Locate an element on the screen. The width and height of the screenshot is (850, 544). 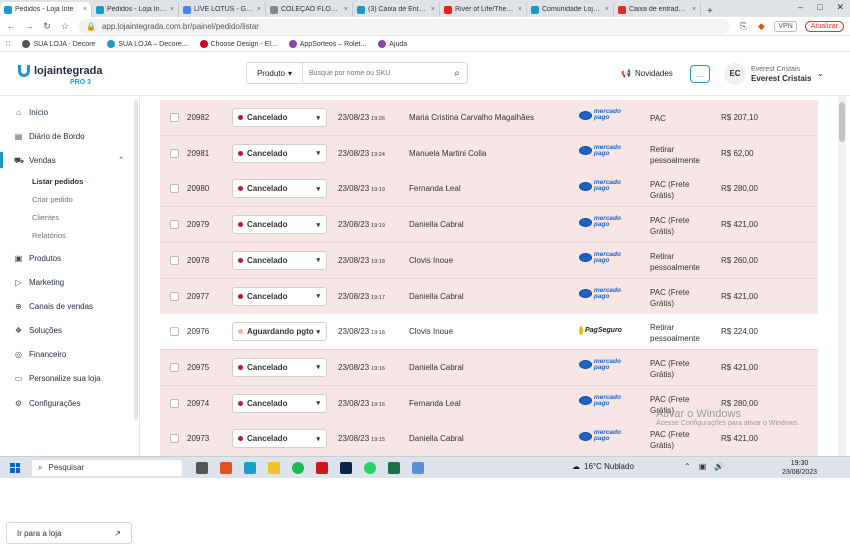
browser-tab: Pedidos - Loja Inte × is located at coordinates (46, 9).